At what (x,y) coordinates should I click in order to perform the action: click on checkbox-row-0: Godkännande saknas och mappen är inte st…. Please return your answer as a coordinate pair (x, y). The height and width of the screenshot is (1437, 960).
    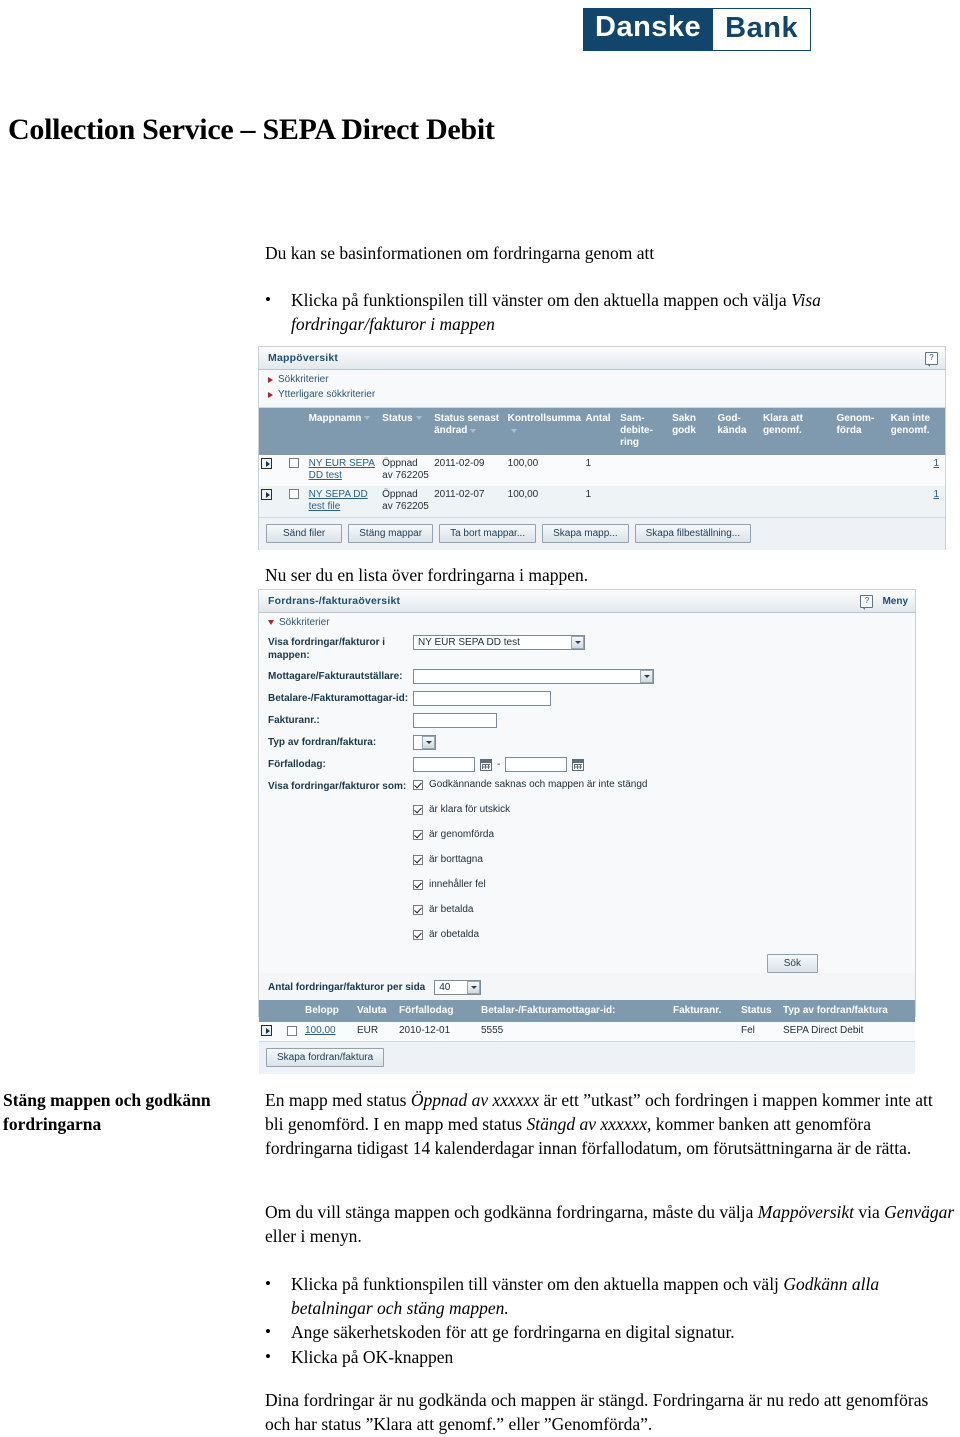
    Looking at the image, I should click on (530, 784).